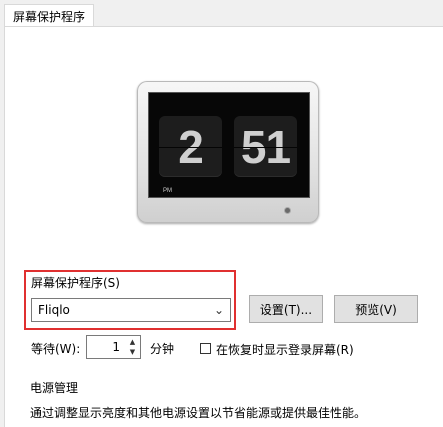 Image resolution: width=443 pixels, height=427 pixels. What do you see at coordinates (205, 348) in the screenshot?
I see `resume-login-checkbox` at bounding box center [205, 348].